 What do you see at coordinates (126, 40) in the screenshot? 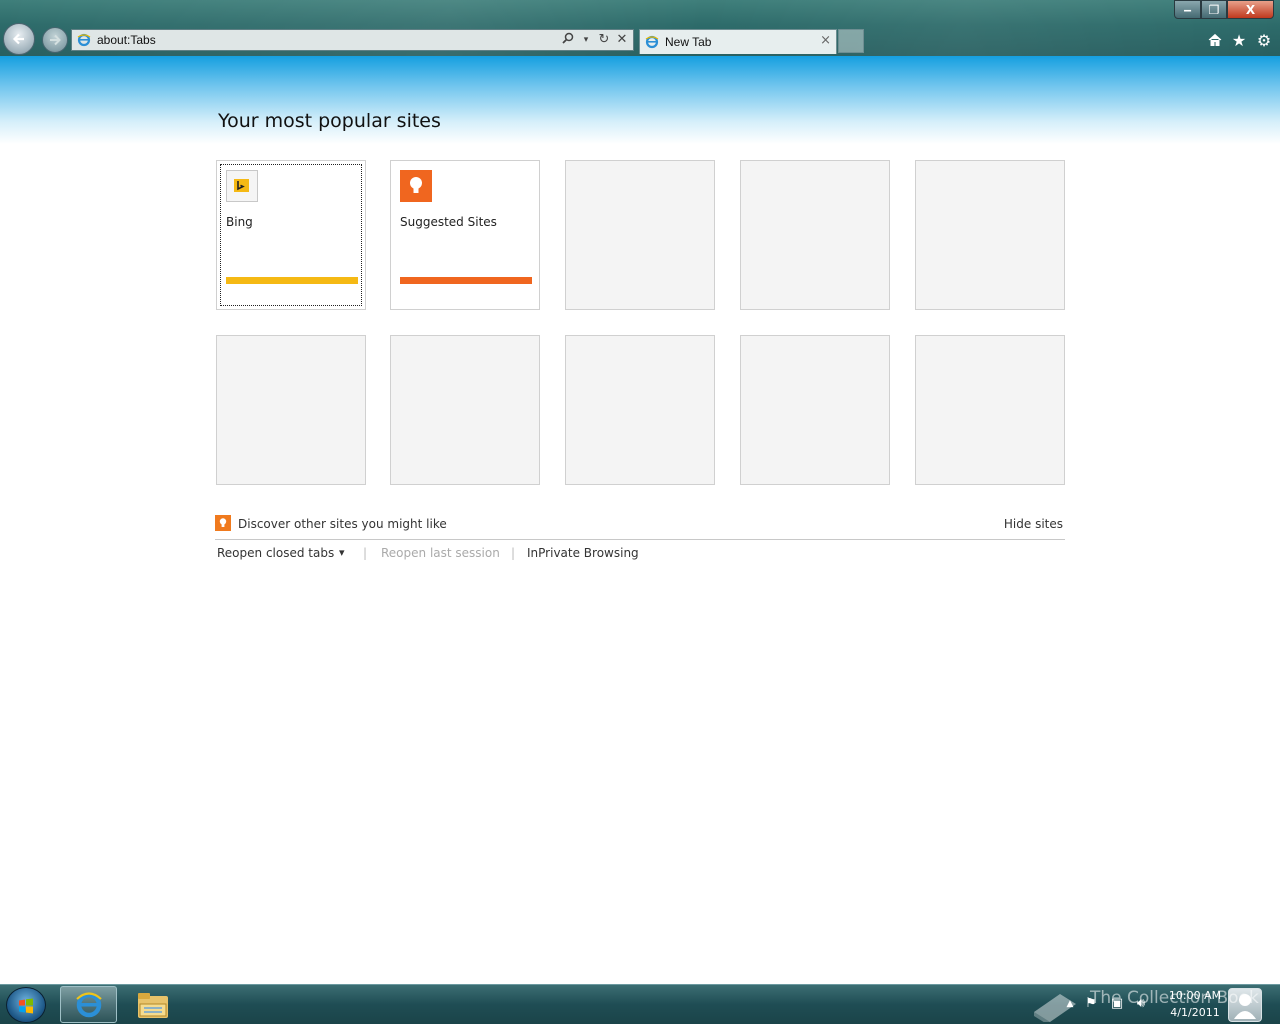
I see `address-text: about:Tabs` at bounding box center [126, 40].